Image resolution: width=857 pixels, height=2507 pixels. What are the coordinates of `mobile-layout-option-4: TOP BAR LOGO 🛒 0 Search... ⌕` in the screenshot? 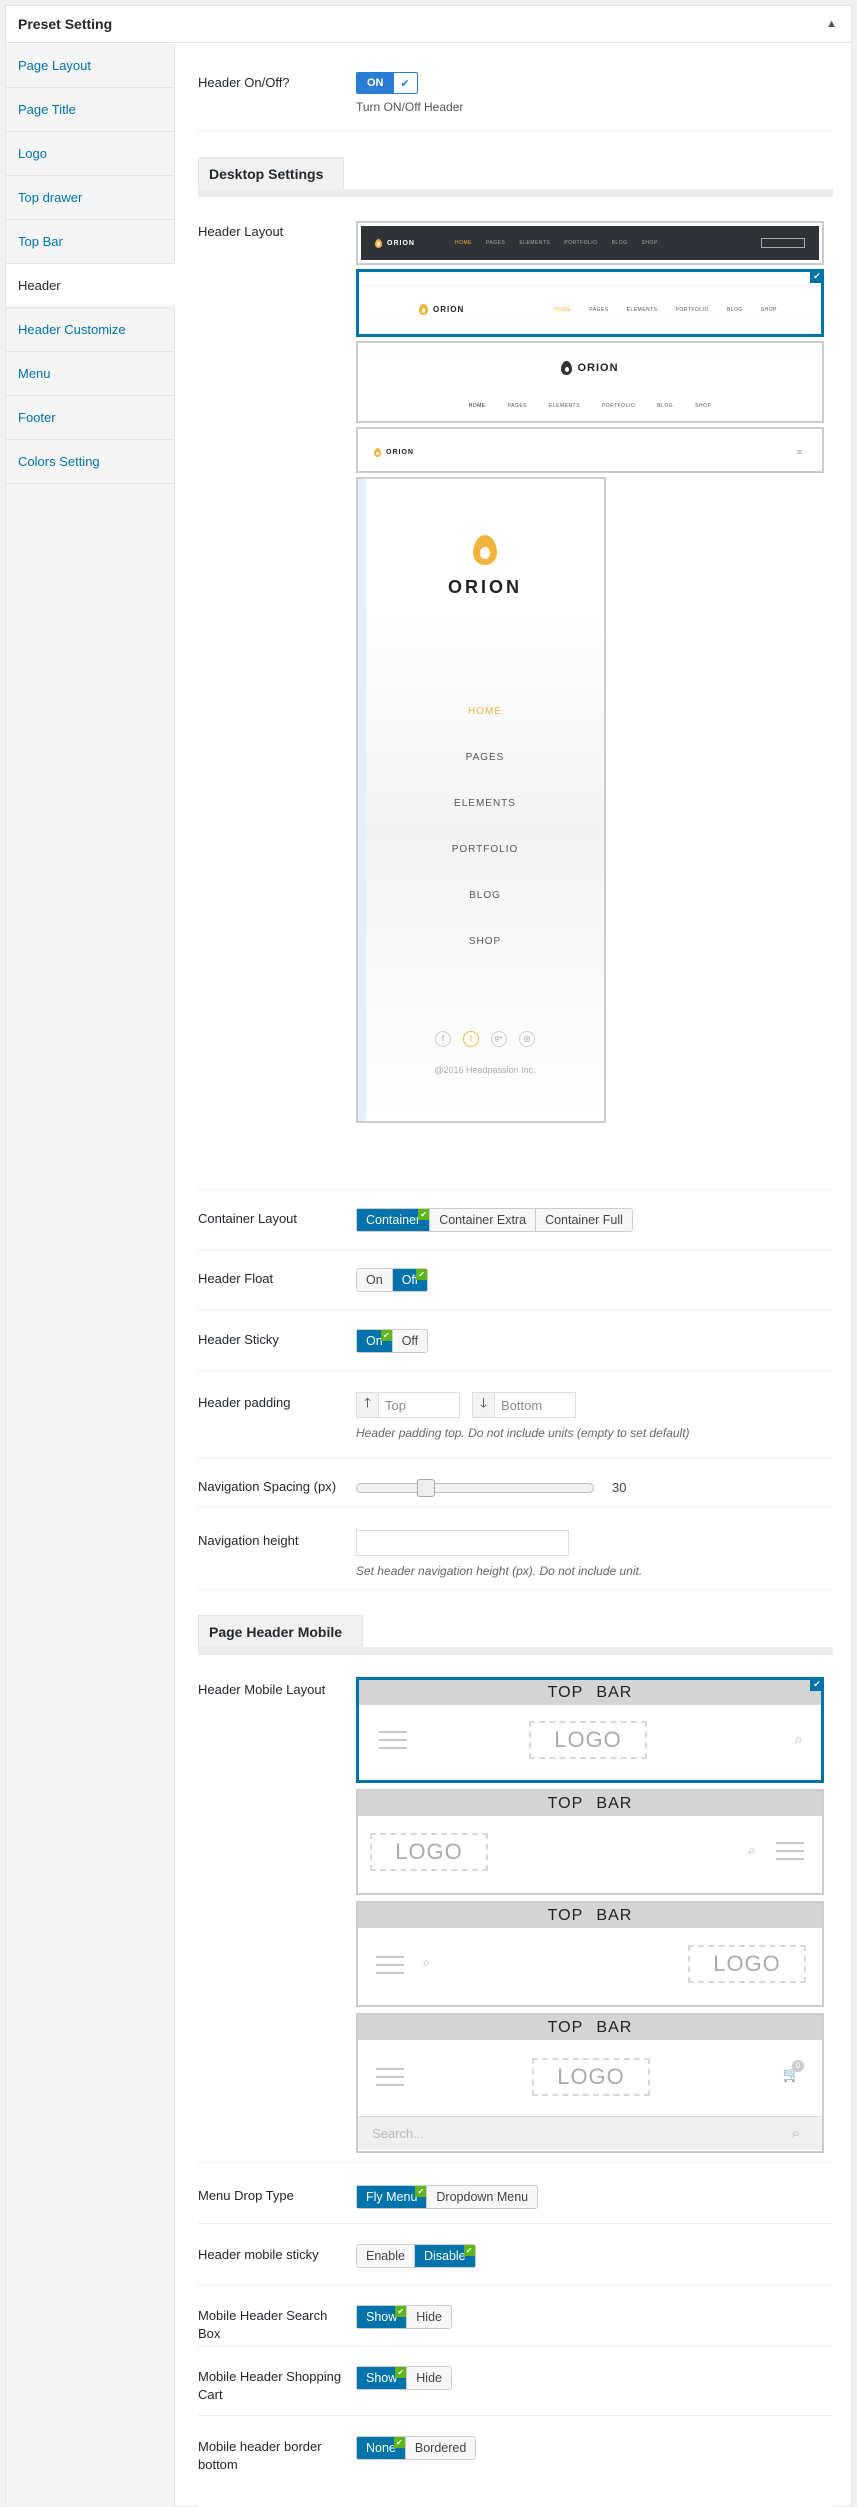 It's located at (590, 2083).